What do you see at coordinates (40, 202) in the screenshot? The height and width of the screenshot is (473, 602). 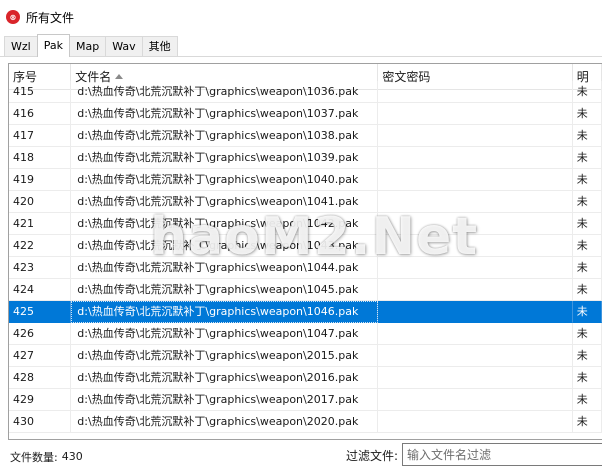 I see `row-index: 420` at bounding box center [40, 202].